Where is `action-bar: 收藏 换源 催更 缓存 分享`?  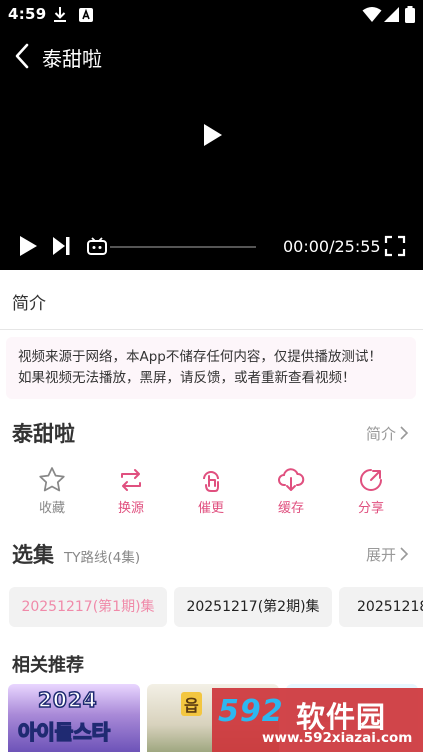
action-bar: 收藏 换源 催更 缓存 分享 is located at coordinates (211, 495).